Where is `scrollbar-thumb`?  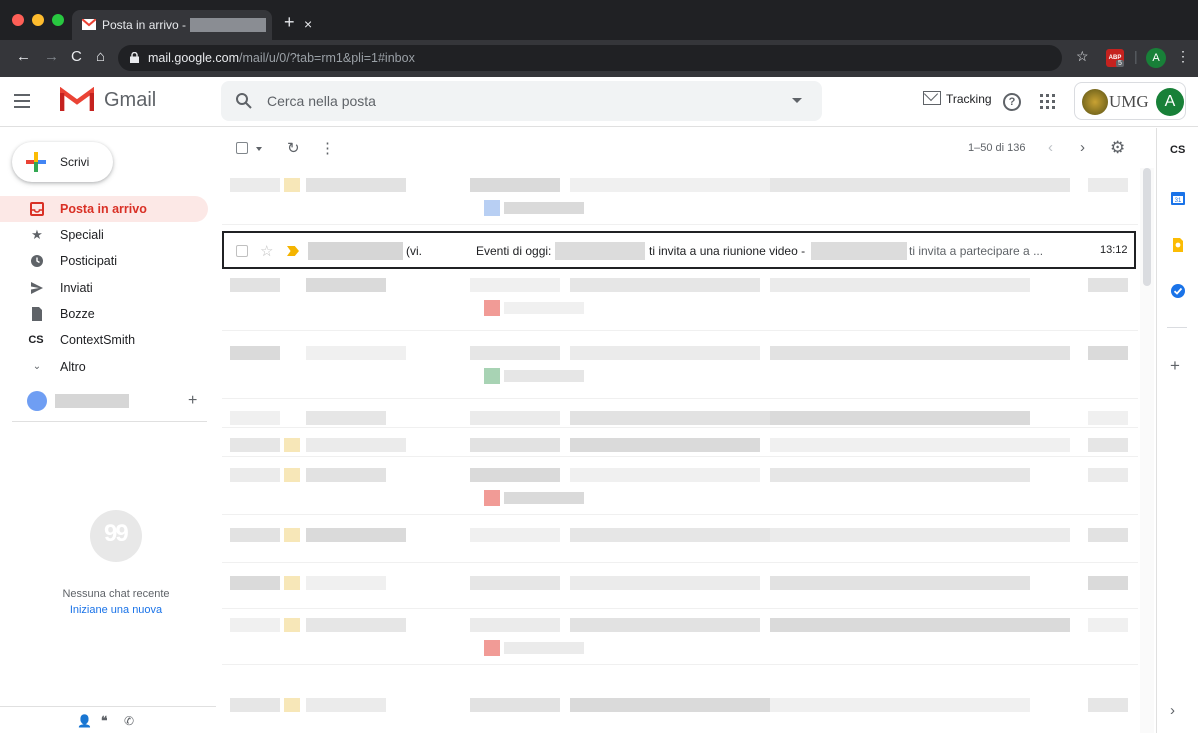 scrollbar-thumb is located at coordinates (1147, 227).